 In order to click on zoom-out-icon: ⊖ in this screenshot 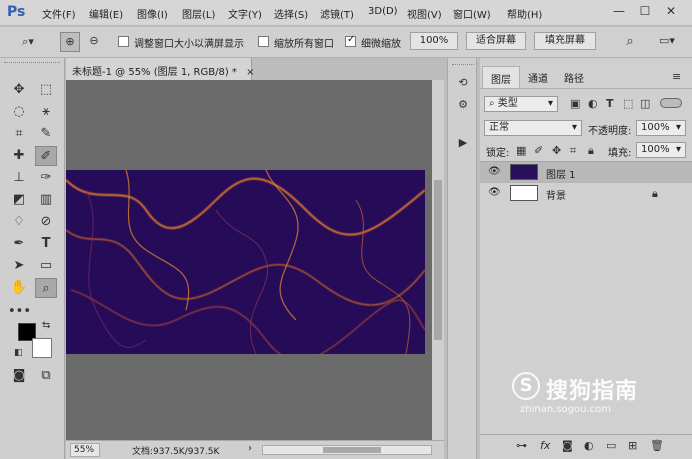, I will do `click(94, 42)`.